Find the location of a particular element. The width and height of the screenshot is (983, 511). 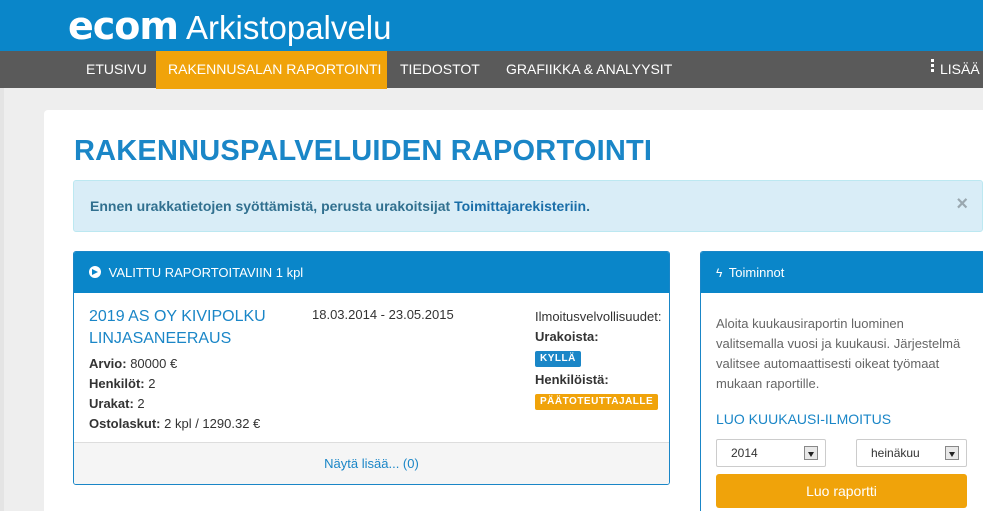

project-title-link: 2019 AS OY KIVIPOLKU LINJASANEERAUS is located at coordinates (194, 328).